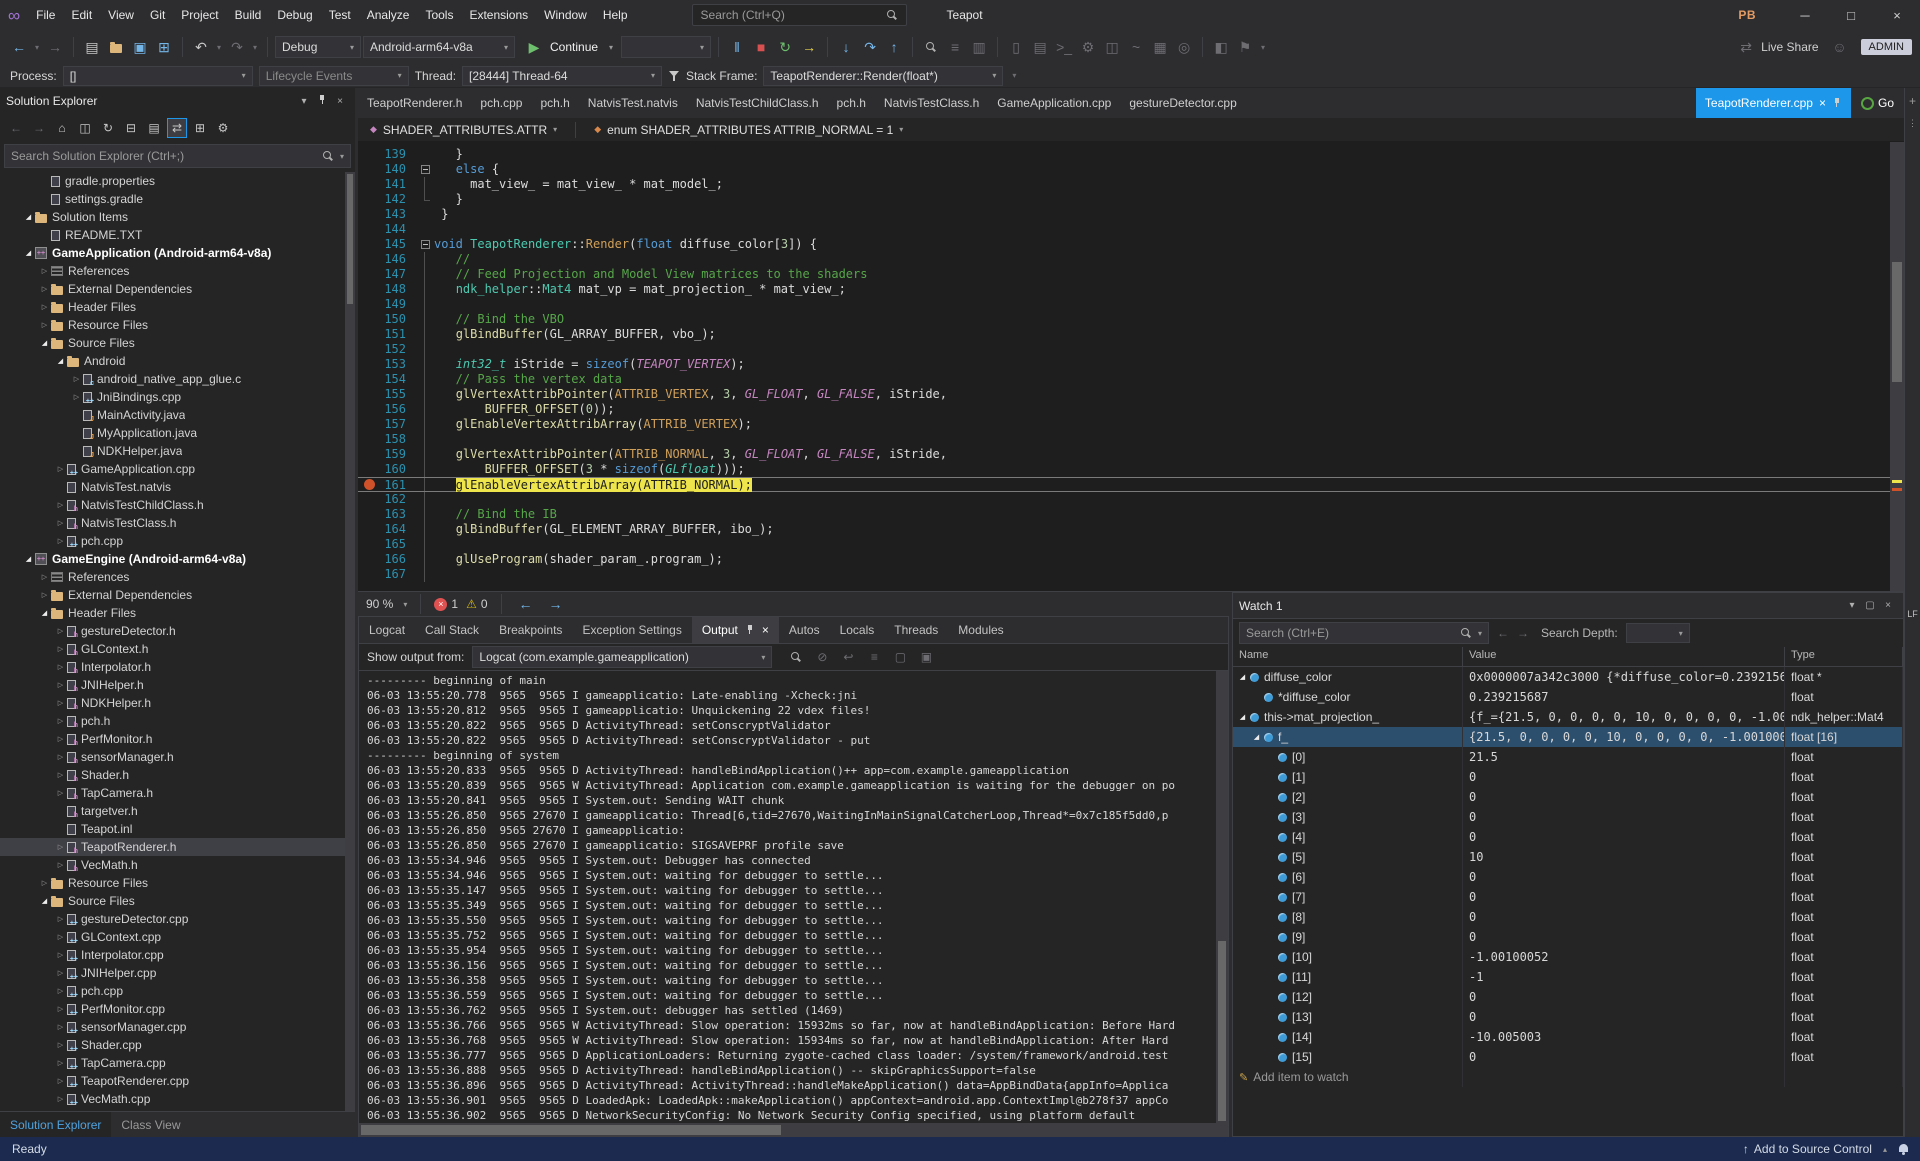  Describe the element at coordinates (1568, 837) in the screenshot. I see `watch-row-4: [4] 0 float` at that location.